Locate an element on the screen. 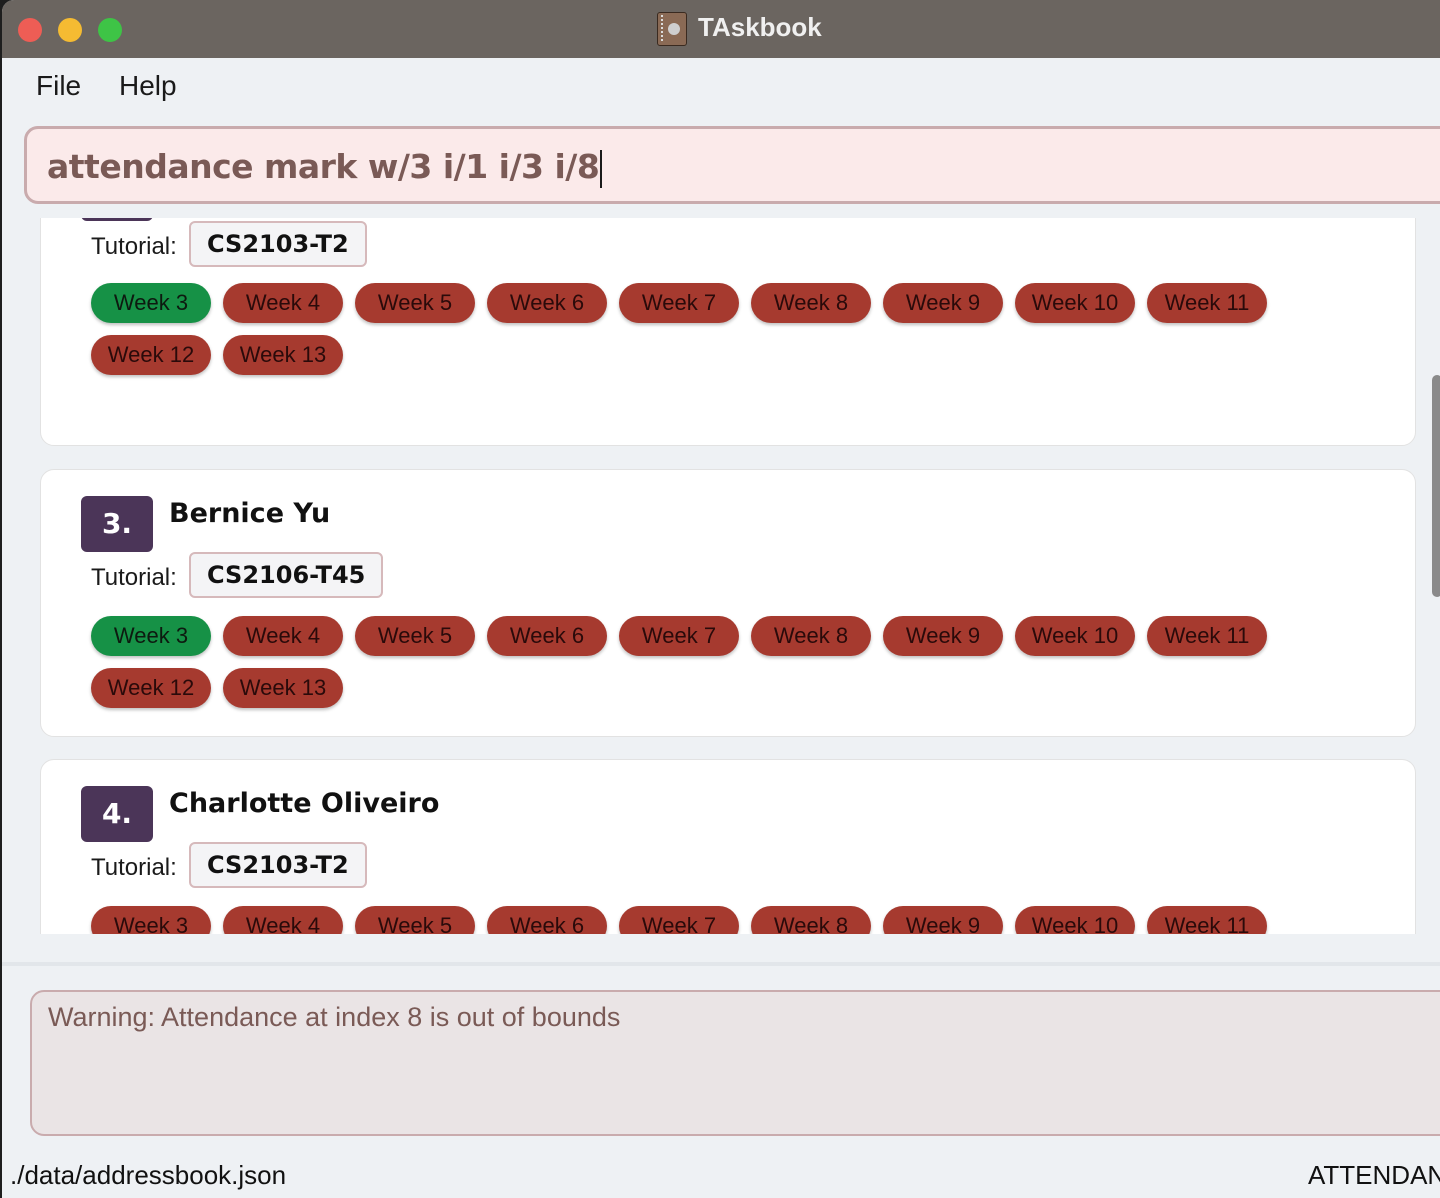  index-badge: 3. is located at coordinates (117, 524).